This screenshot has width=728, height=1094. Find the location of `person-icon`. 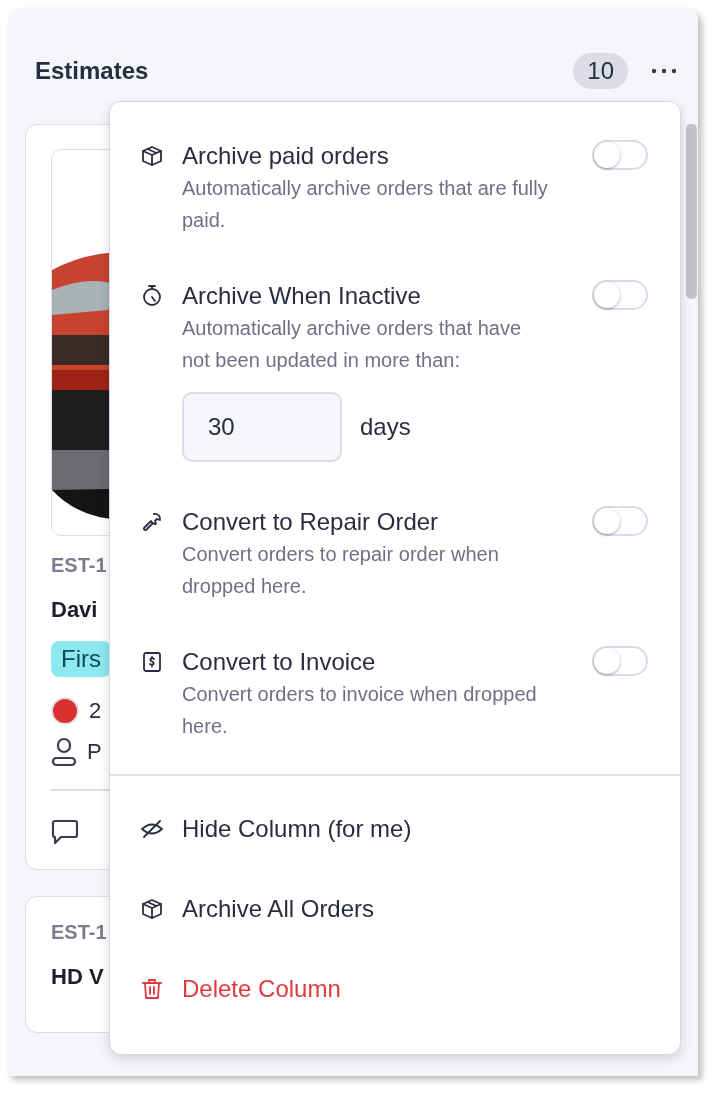

person-icon is located at coordinates (64, 752).